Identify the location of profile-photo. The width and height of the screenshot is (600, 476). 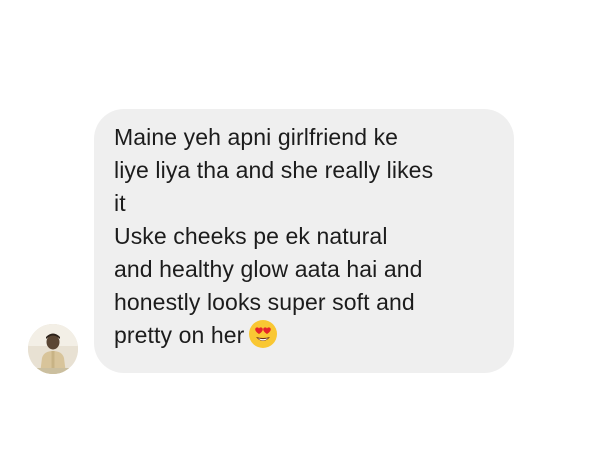
(53, 349).